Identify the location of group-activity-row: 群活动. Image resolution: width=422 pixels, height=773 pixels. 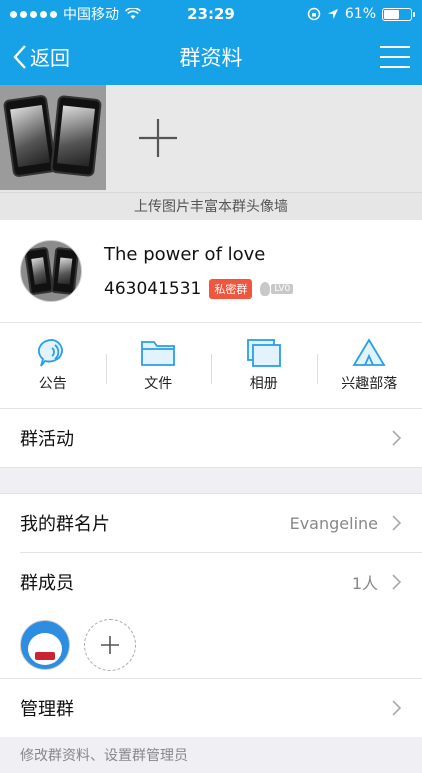
(211, 438).